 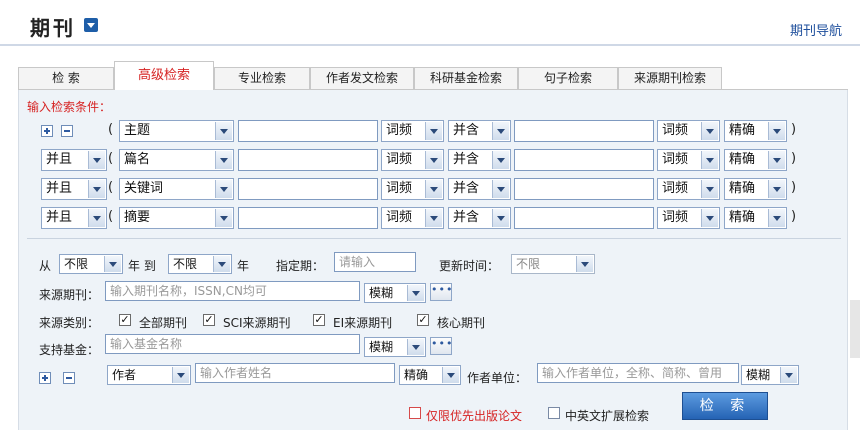 I want to click on field-select-4: 摘要, so click(x=176, y=218).